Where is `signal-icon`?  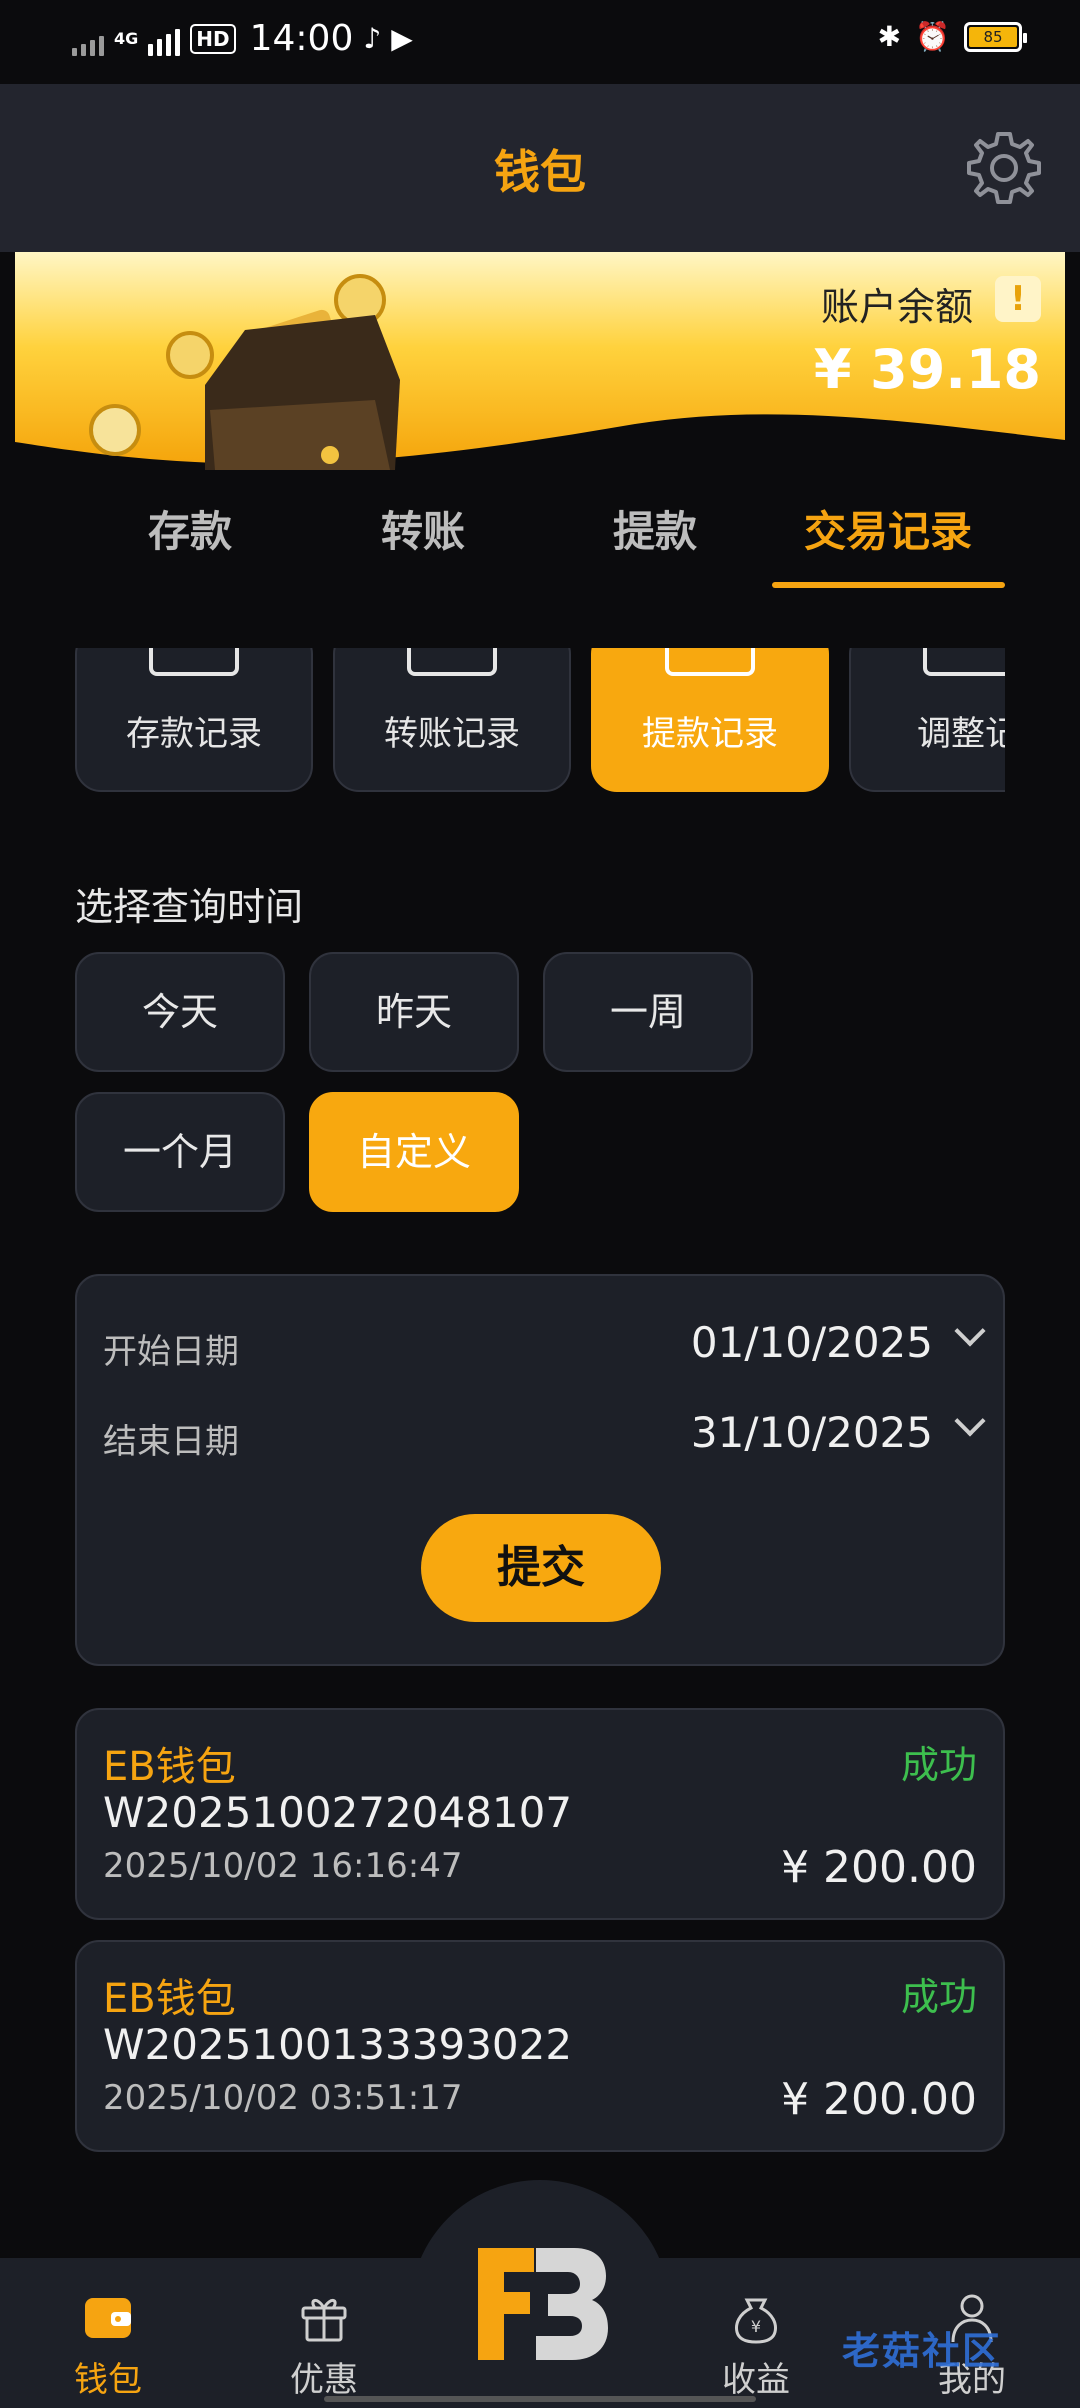
signal-icon is located at coordinates (88, 39).